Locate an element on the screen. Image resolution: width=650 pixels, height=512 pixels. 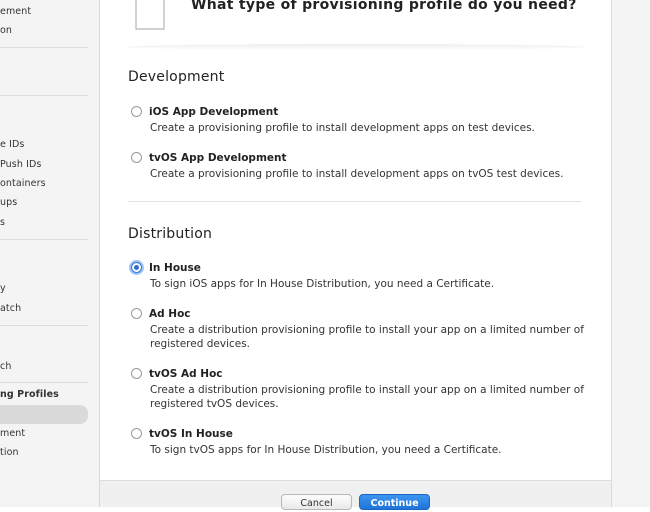
sidebar-item-production: on is located at coordinates (6, 30).